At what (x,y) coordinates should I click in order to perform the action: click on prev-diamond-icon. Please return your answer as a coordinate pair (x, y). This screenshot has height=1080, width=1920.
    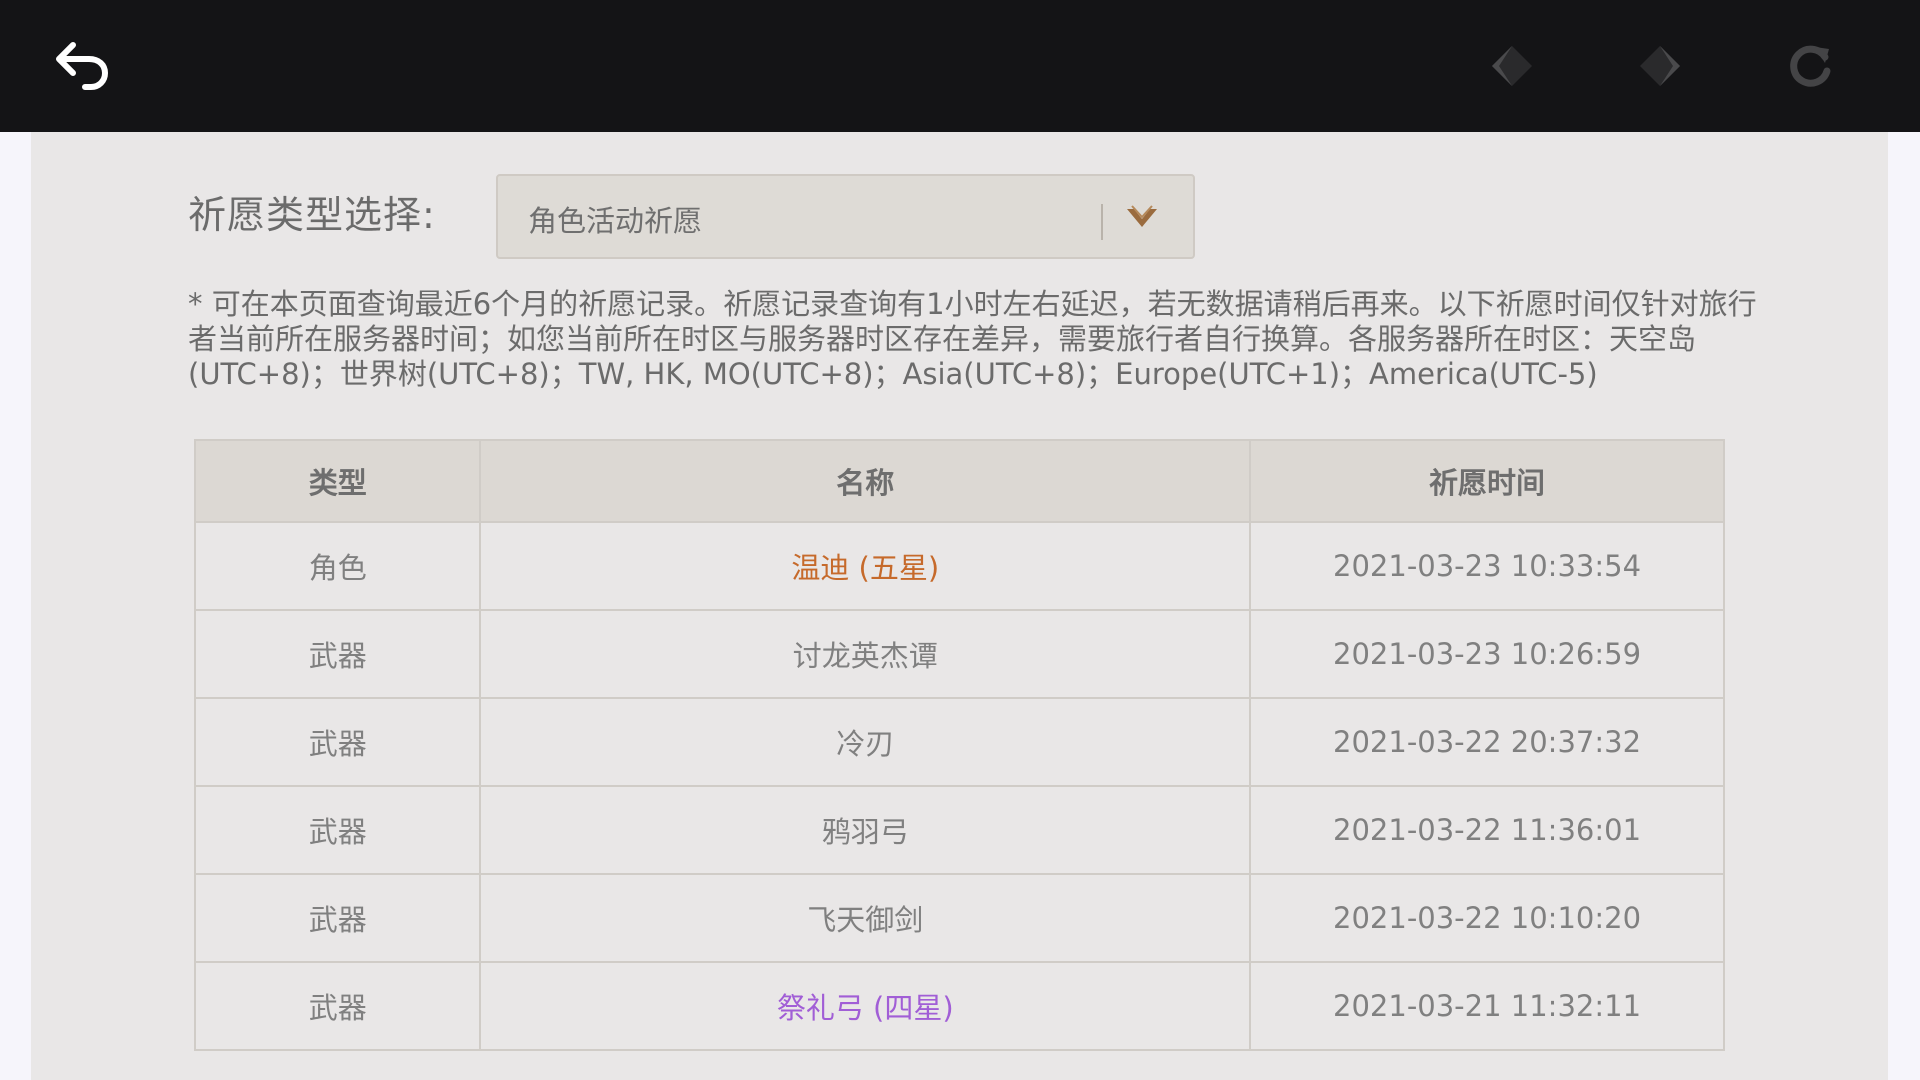
    Looking at the image, I should click on (1512, 66).